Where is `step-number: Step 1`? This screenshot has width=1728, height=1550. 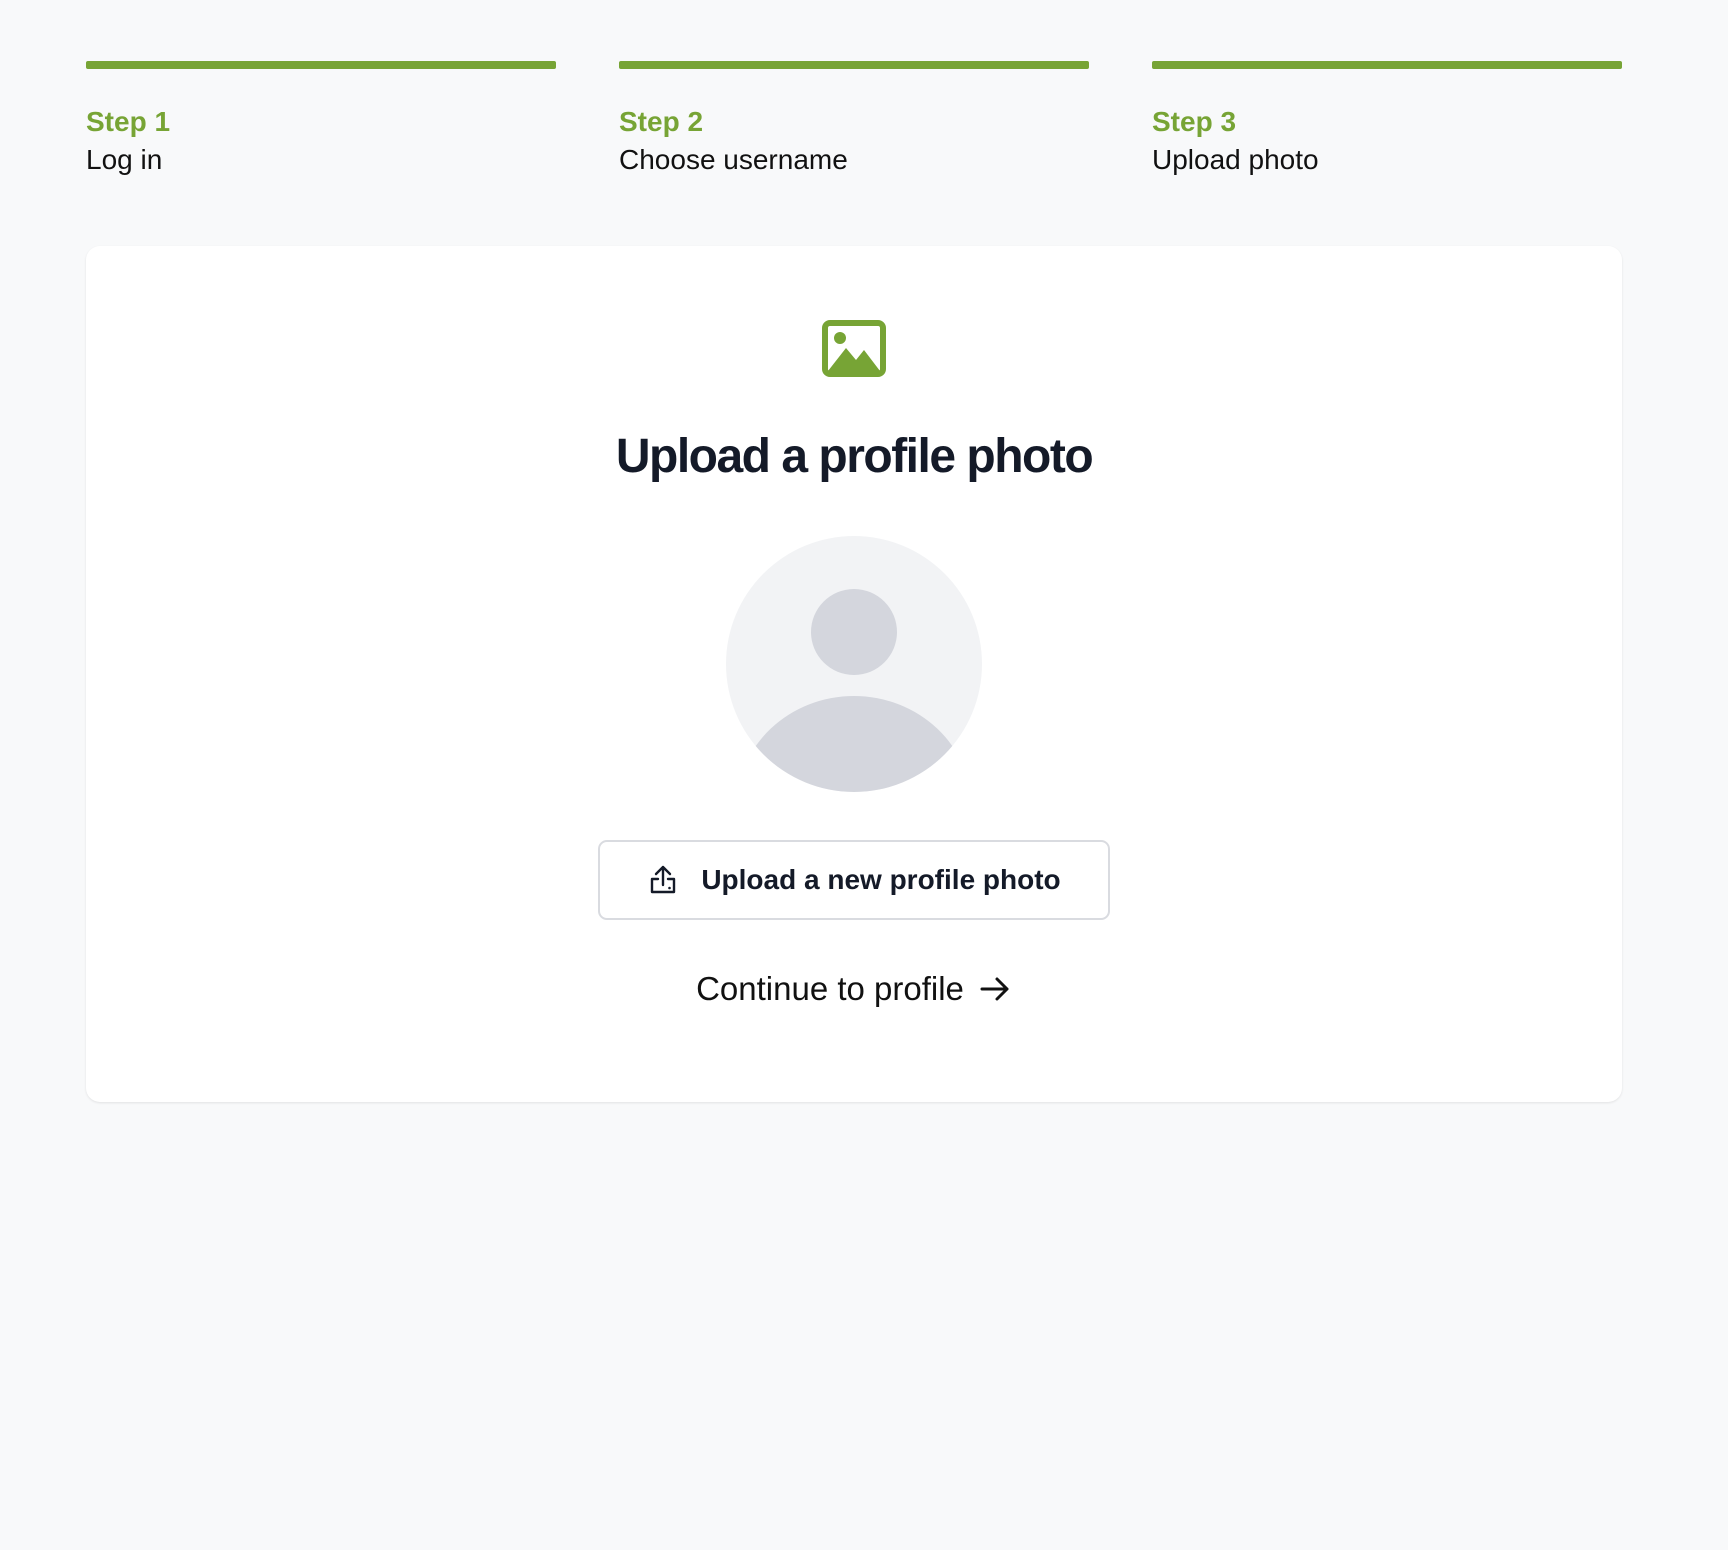
step-number: Step 1 is located at coordinates (128, 121).